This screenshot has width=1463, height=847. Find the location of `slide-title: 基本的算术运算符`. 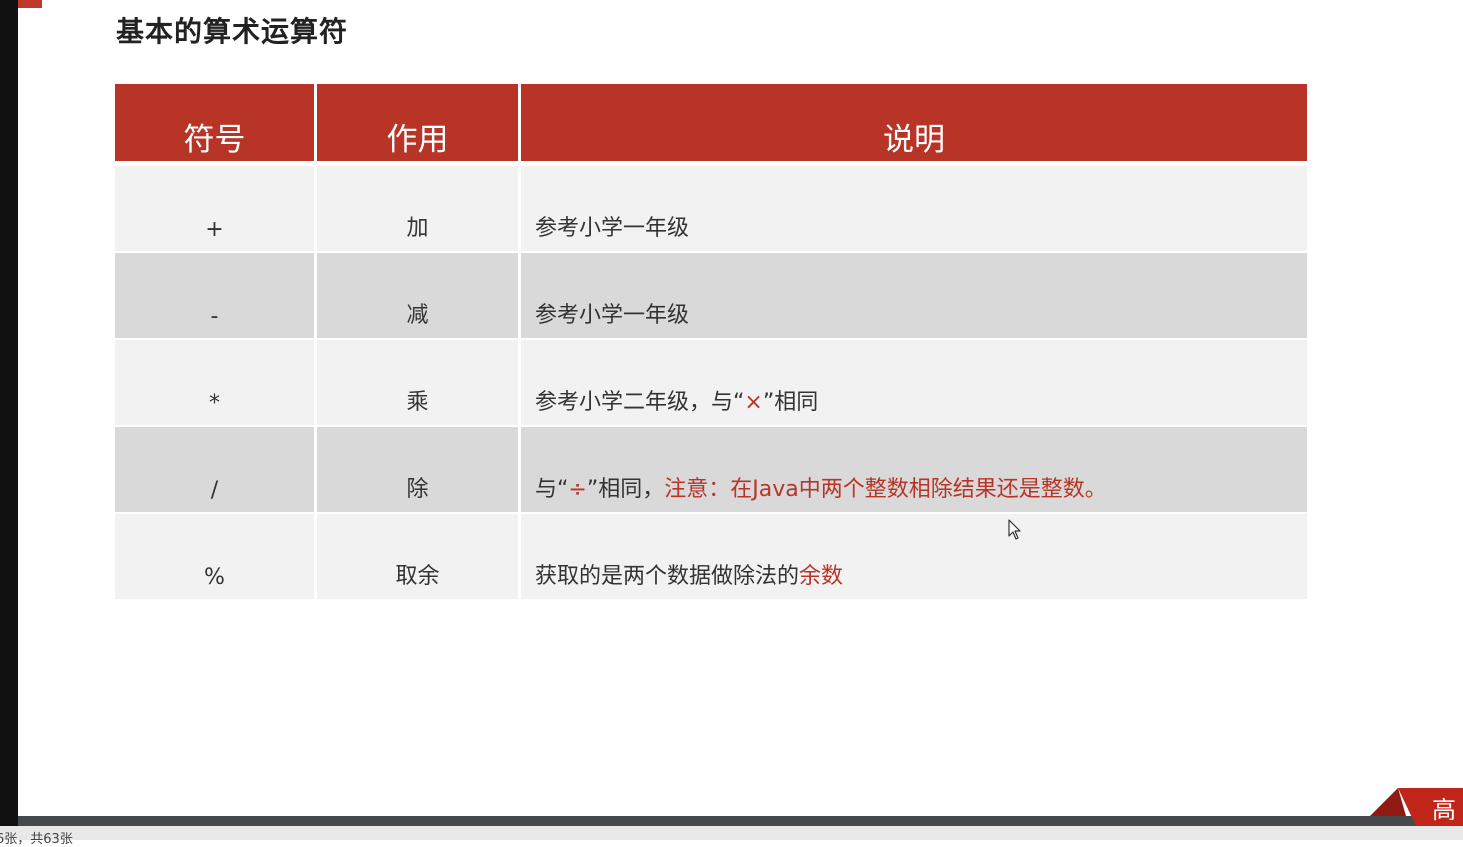

slide-title: 基本的算术运算符 is located at coordinates (232, 31).